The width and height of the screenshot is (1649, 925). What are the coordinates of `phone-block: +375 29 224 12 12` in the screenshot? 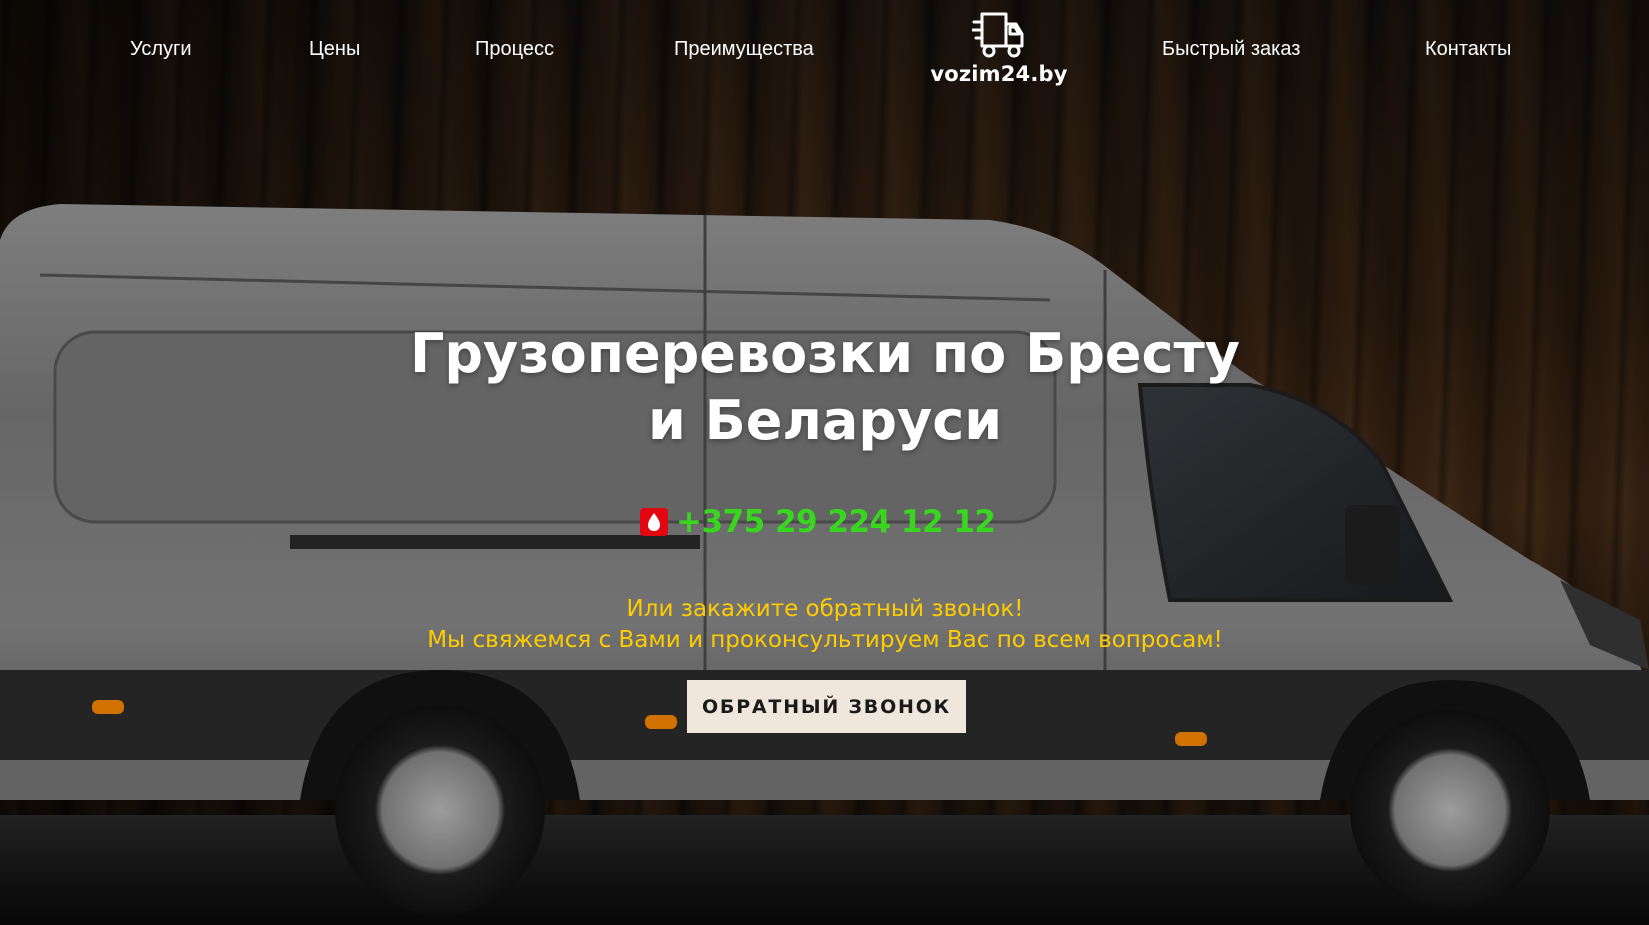 It's located at (830, 522).